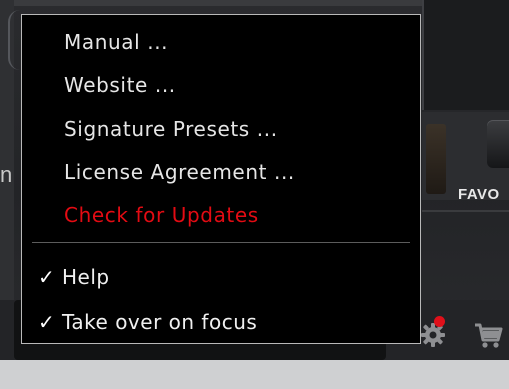  I want to click on menu-item-take-over-on-focus: ✓ Take over on focus, so click(221, 322).